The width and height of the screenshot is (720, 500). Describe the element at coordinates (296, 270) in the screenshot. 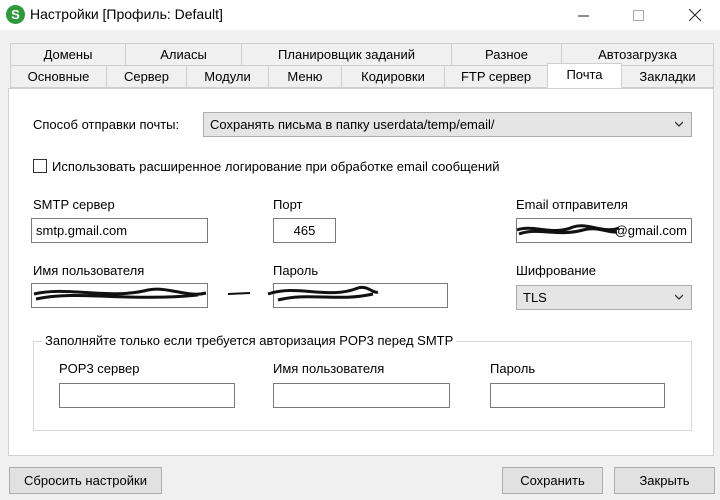

I see `password-label: Пароль` at that location.